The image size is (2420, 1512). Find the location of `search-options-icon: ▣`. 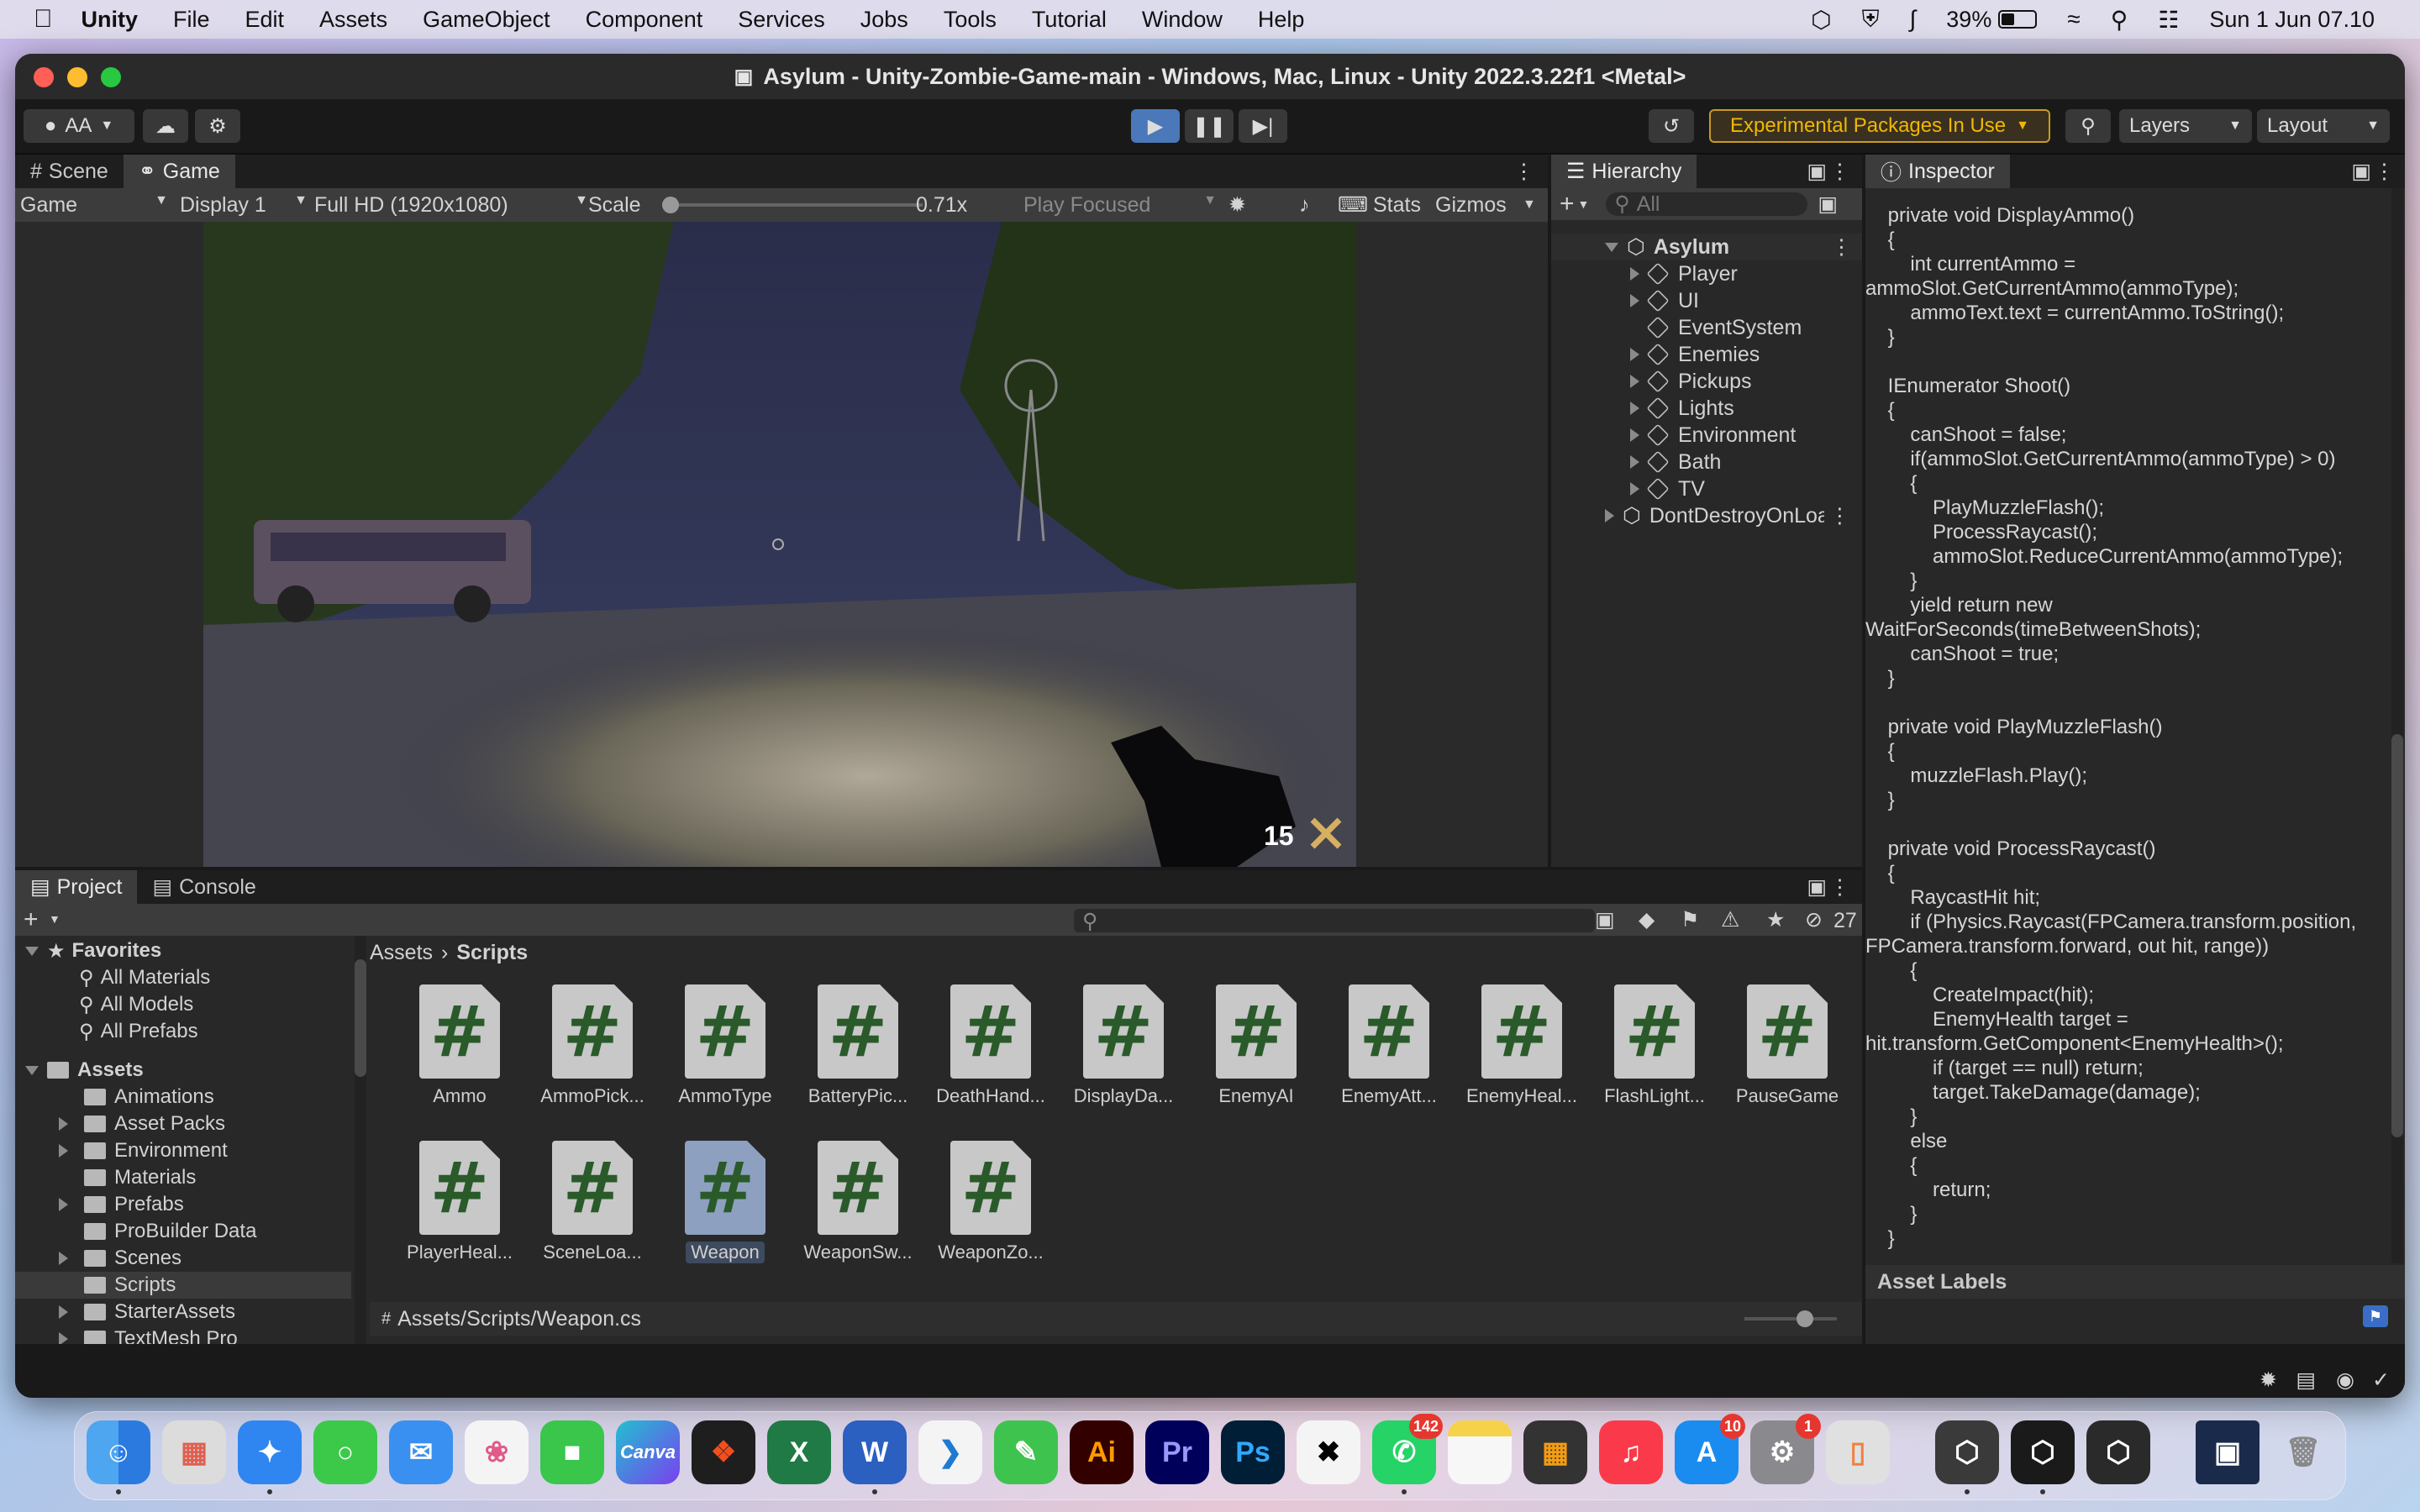

search-options-icon: ▣ is located at coordinates (1828, 204).